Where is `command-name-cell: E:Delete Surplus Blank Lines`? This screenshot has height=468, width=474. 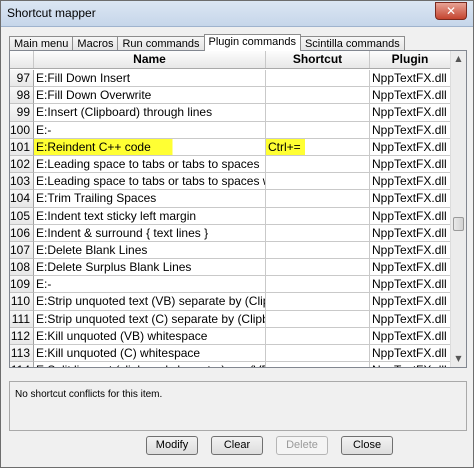
command-name-cell: E:Delete Surplus Blank Lines is located at coordinates (150, 268).